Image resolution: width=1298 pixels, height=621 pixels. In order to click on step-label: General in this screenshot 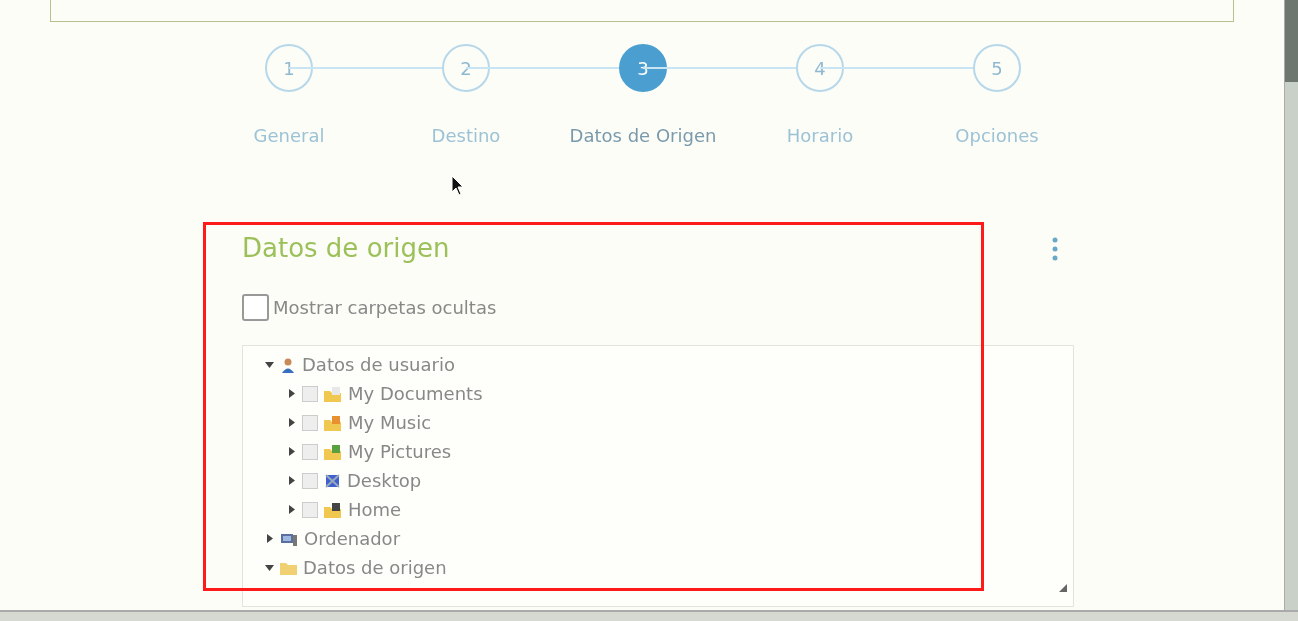, I will do `click(289, 135)`.